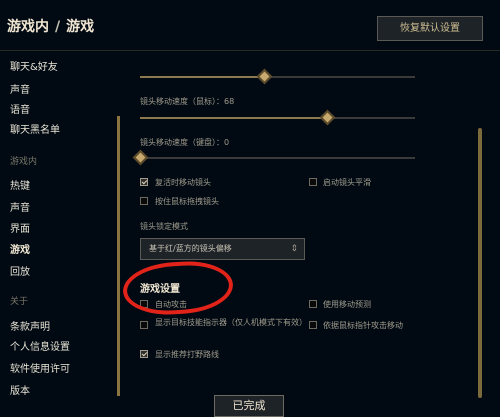 Image resolution: width=500 pixels, height=417 pixels. Describe the element at coordinates (40, 345) in the screenshot. I see `sidebar-item-privacy: 个人信息设置` at that location.